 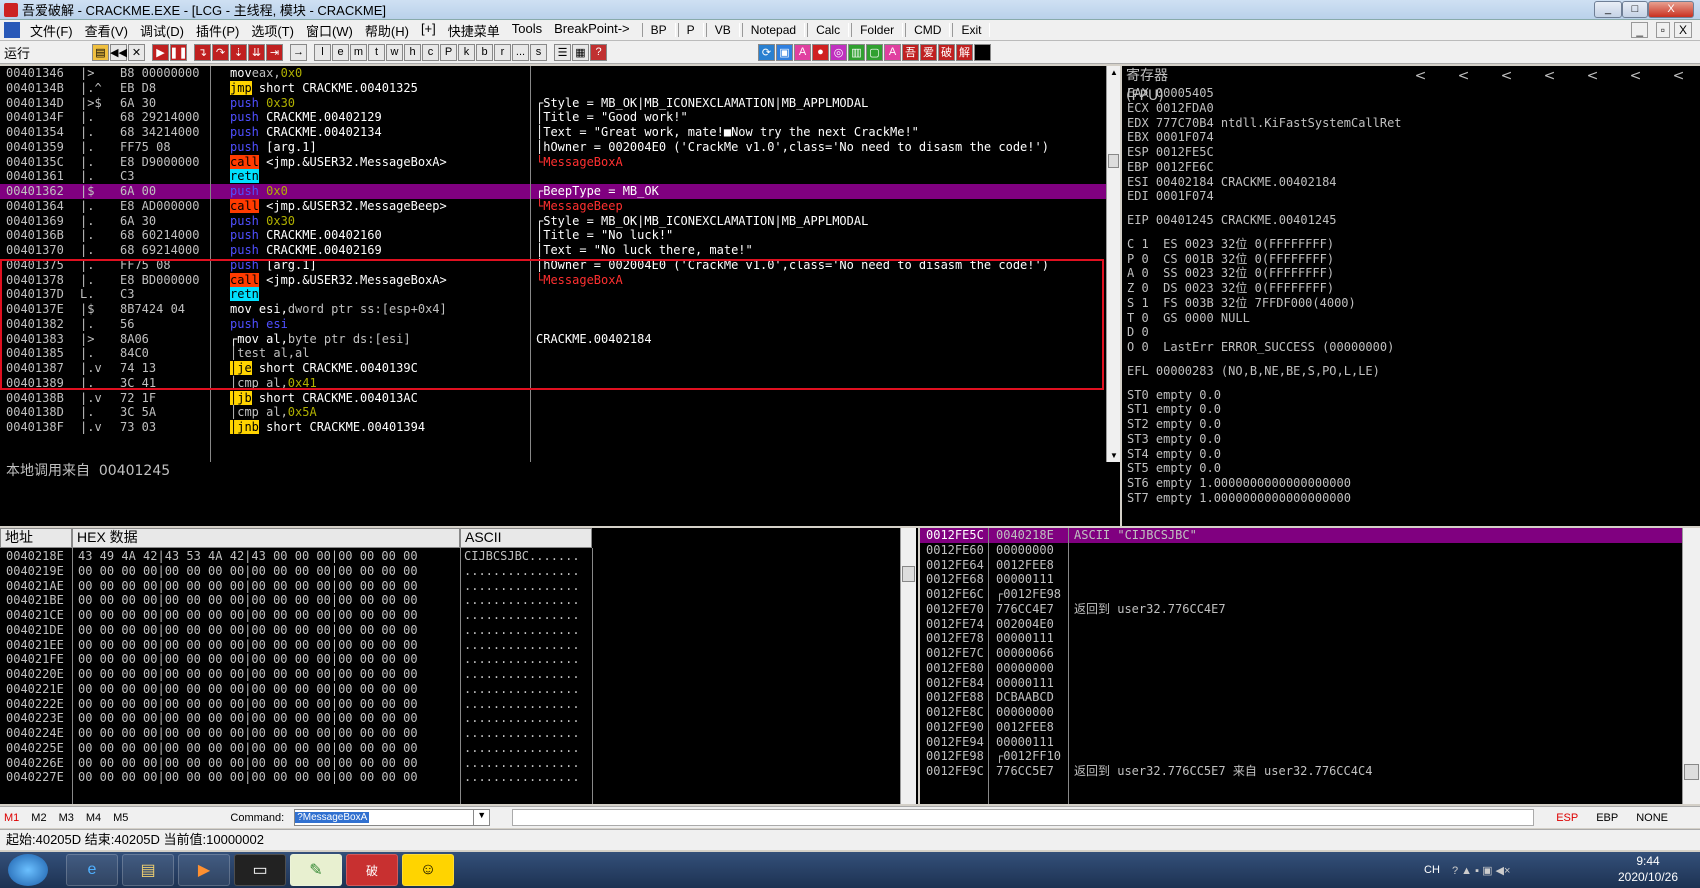 What do you see at coordinates (1301, 638) in the screenshot?
I see `stack-row: 0012FE78 00000111` at bounding box center [1301, 638].